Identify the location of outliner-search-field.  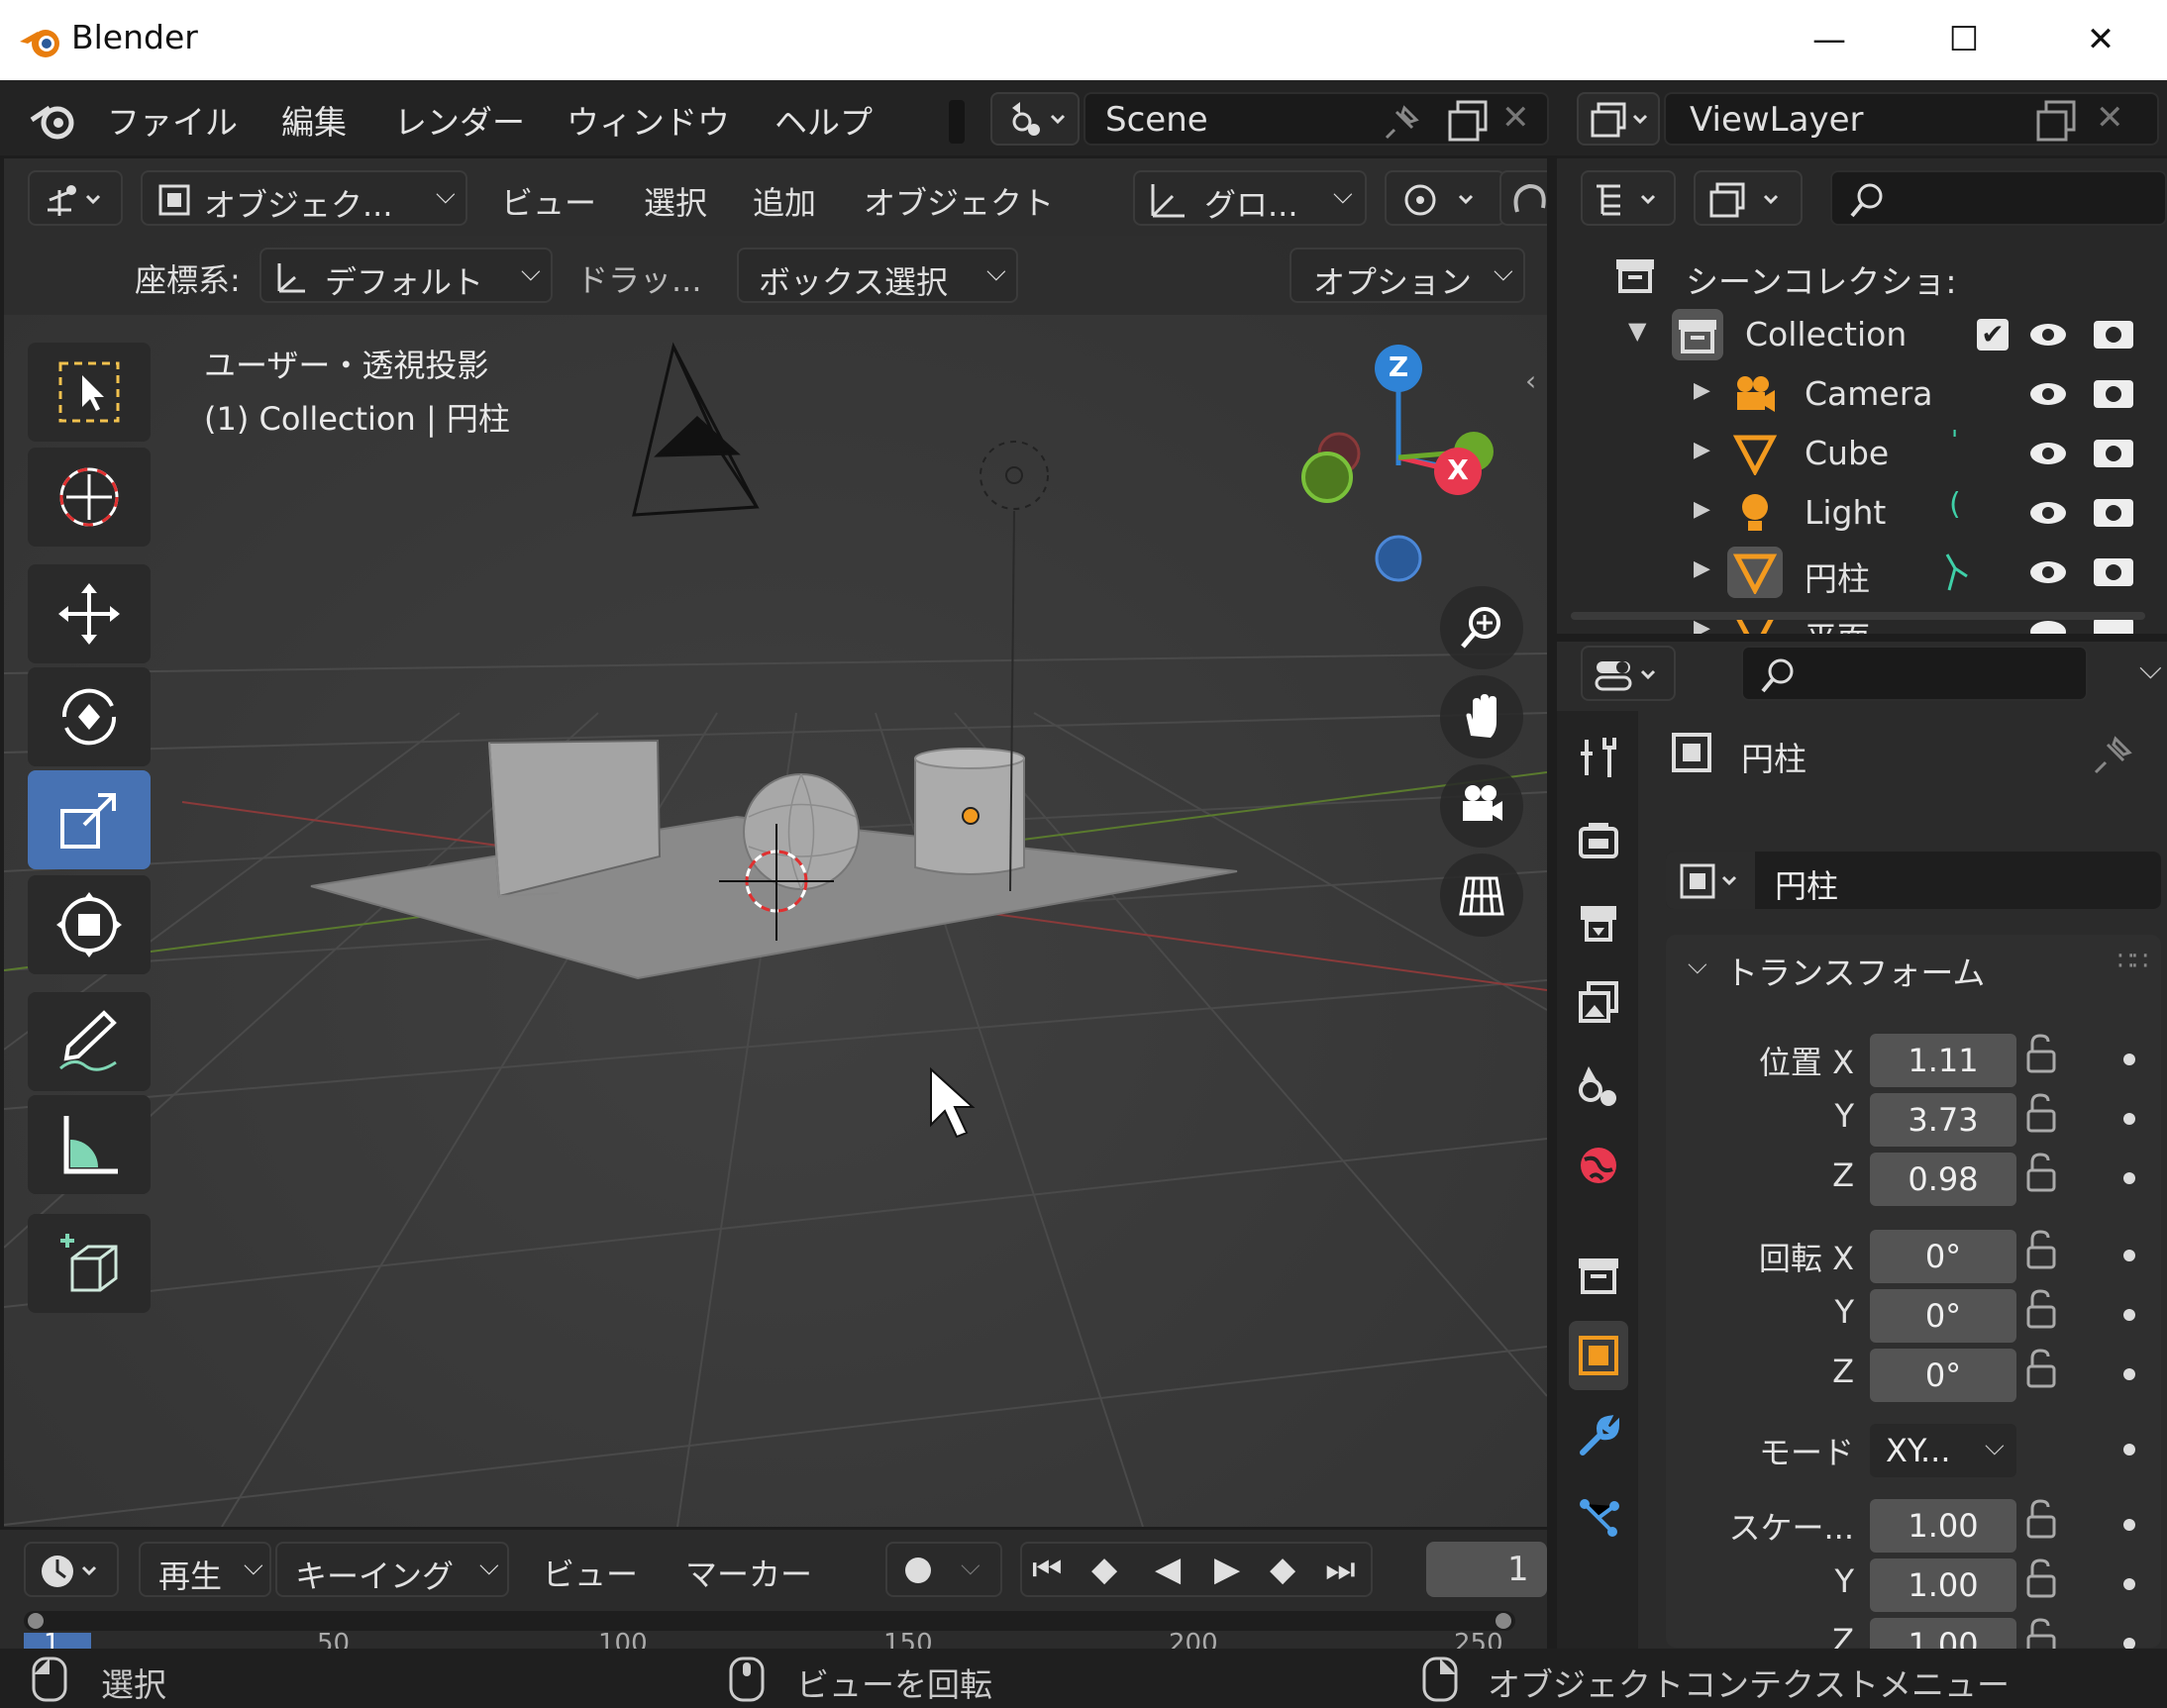
(1998, 198).